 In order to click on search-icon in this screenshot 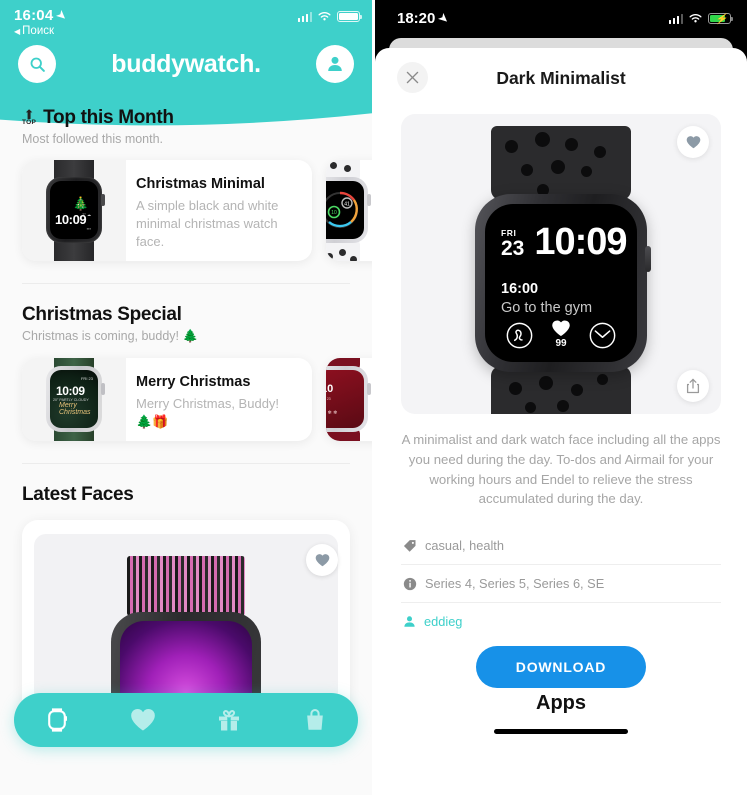, I will do `click(37, 64)`.